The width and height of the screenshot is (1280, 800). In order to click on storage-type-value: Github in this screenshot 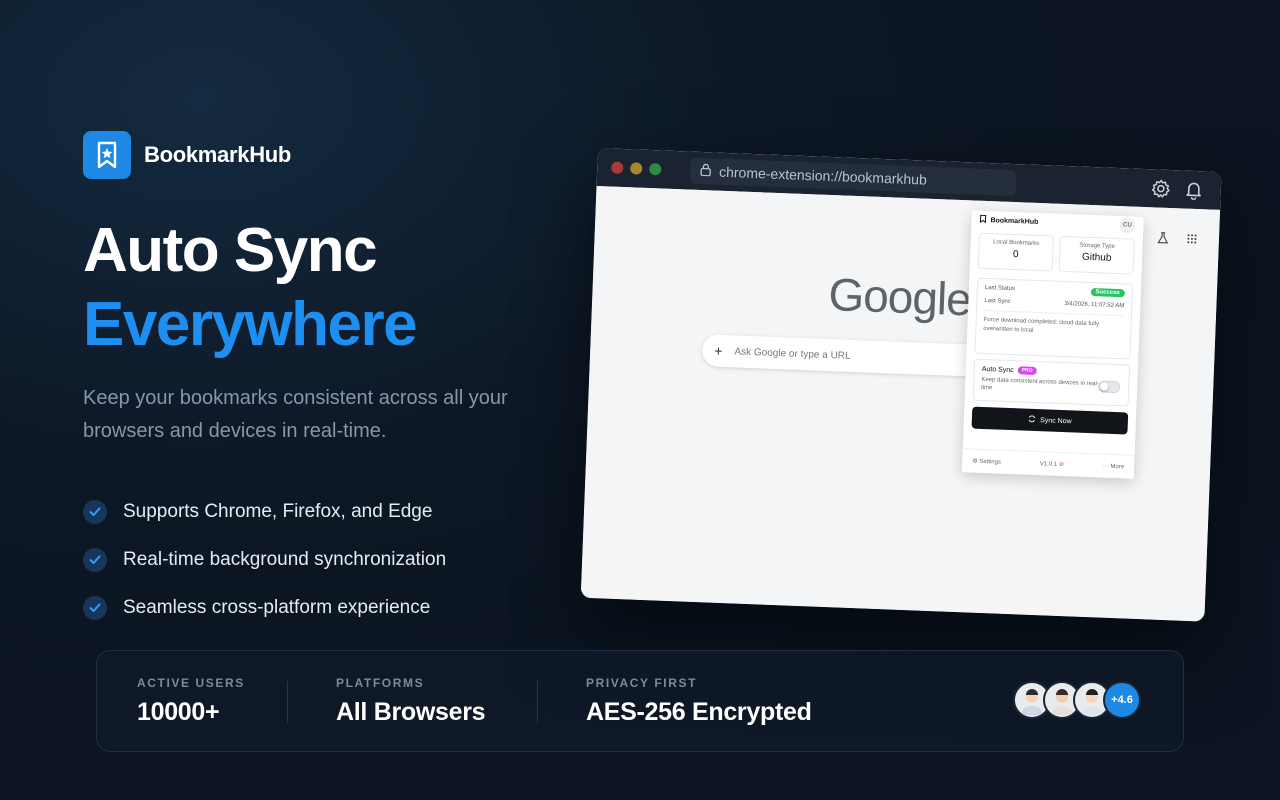, I will do `click(1096, 257)`.